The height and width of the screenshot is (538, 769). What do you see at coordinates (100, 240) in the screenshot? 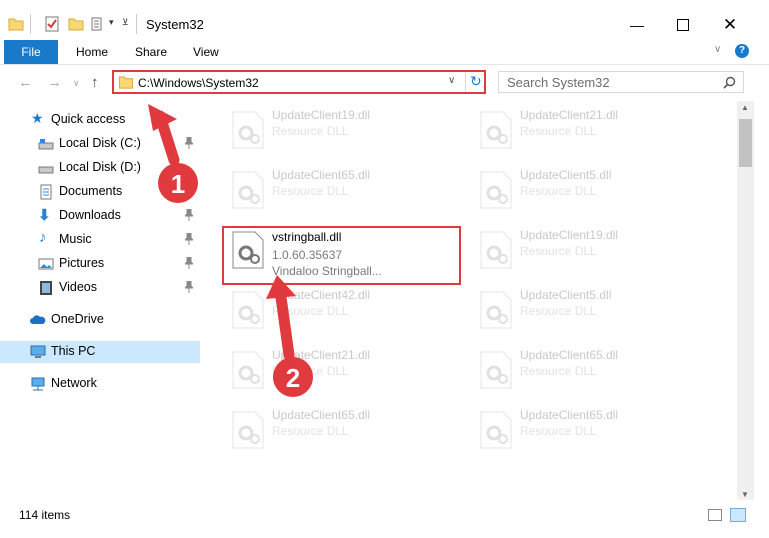
I see `sidebar-item-music: ♪ Music` at bounding box center [100, 240].